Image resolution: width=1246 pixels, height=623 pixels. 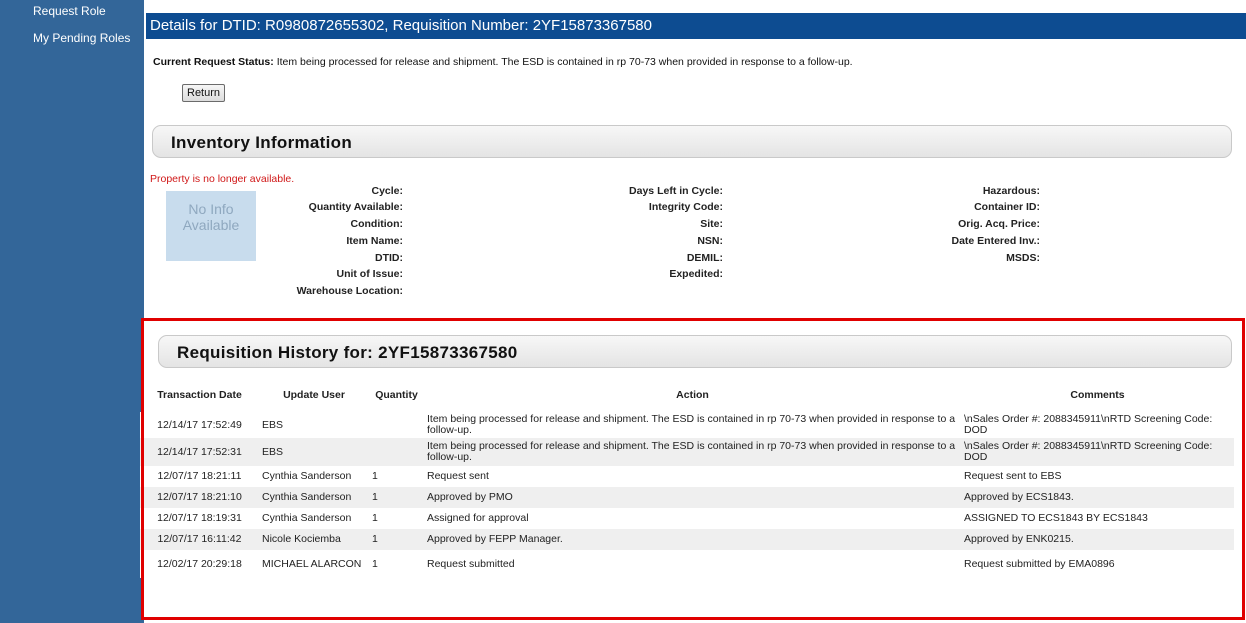 What do you see at coordinates (213, 62) in the screenshot?
I see `status-label: Current Request Status:` at bounding box center [213, 62].